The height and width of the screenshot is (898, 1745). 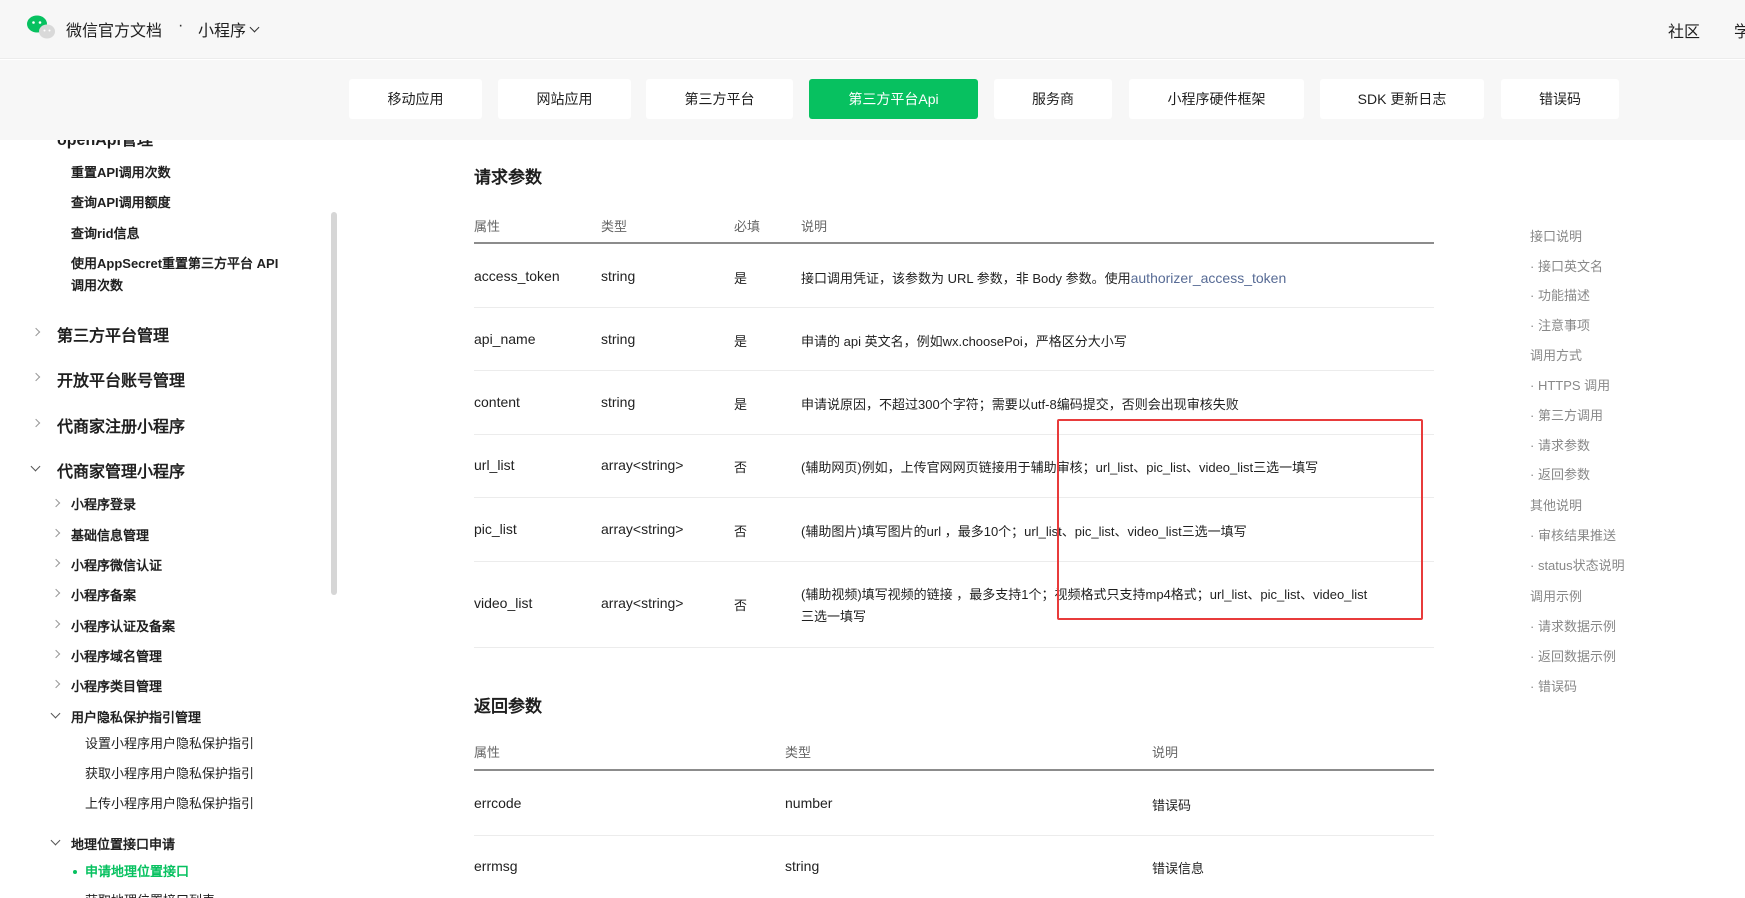 What do you see at coordinates (334, 403) in the screenshot?
I see `sidebar-scrollbar` at bounding box center [334, 403].